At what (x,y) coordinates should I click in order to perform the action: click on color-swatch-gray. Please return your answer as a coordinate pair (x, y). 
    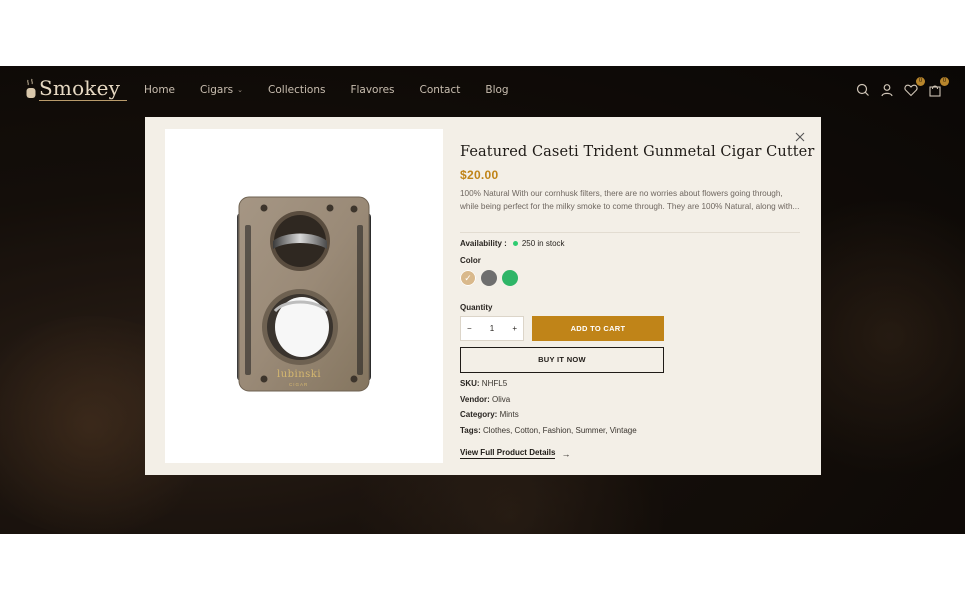
    Looking at the image, I should click on (489, 278).